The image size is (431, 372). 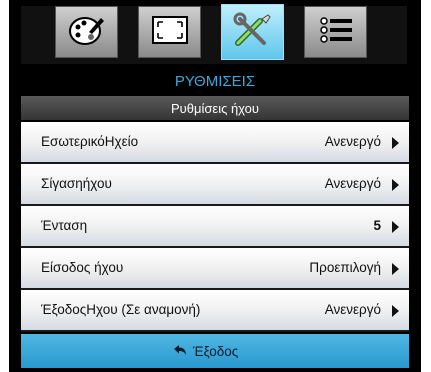 I want to click on exit-label: Έξοδος, so click(x=216, y=351).